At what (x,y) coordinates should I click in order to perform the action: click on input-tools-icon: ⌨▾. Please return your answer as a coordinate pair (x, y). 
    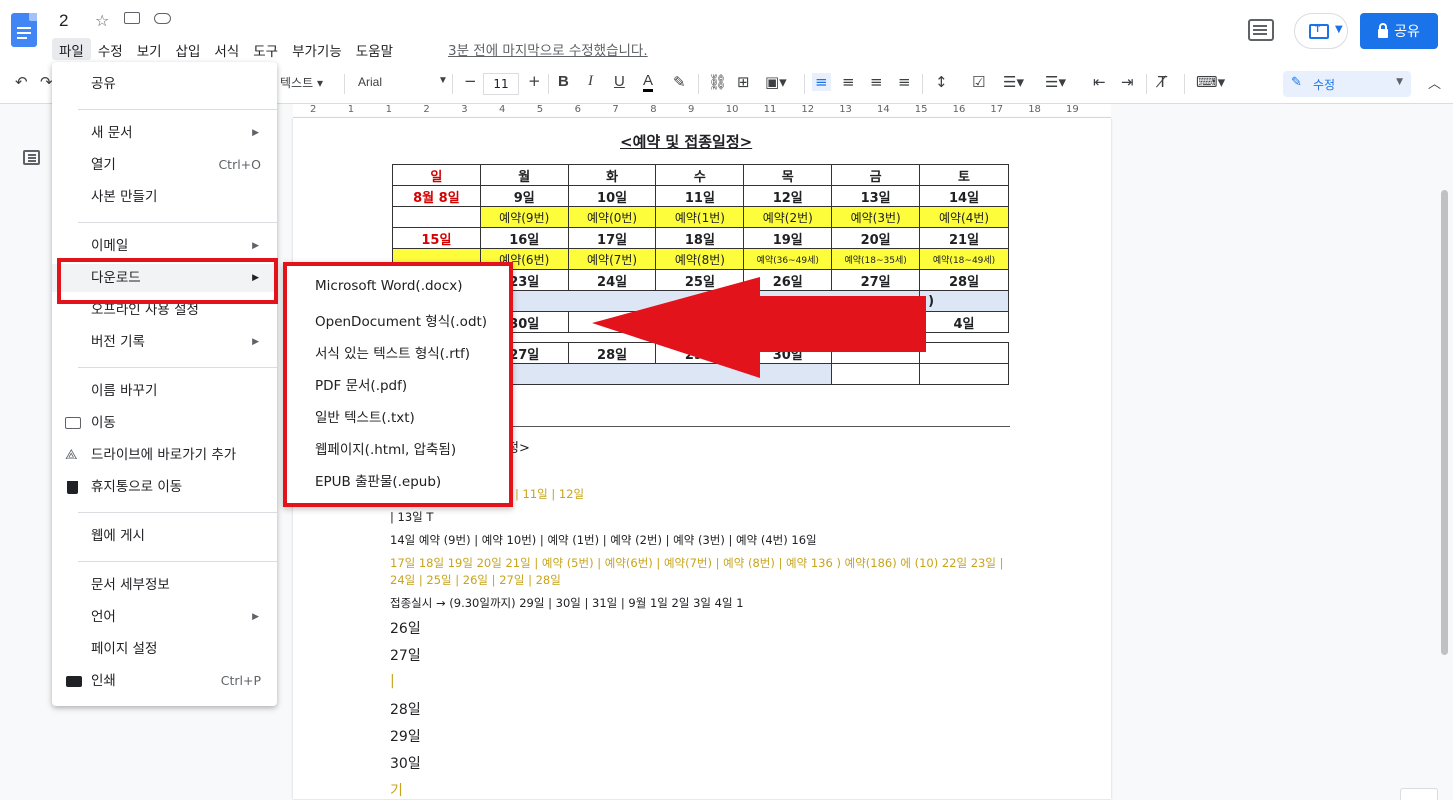
    Looking at the image, I should click on (1210, 82).